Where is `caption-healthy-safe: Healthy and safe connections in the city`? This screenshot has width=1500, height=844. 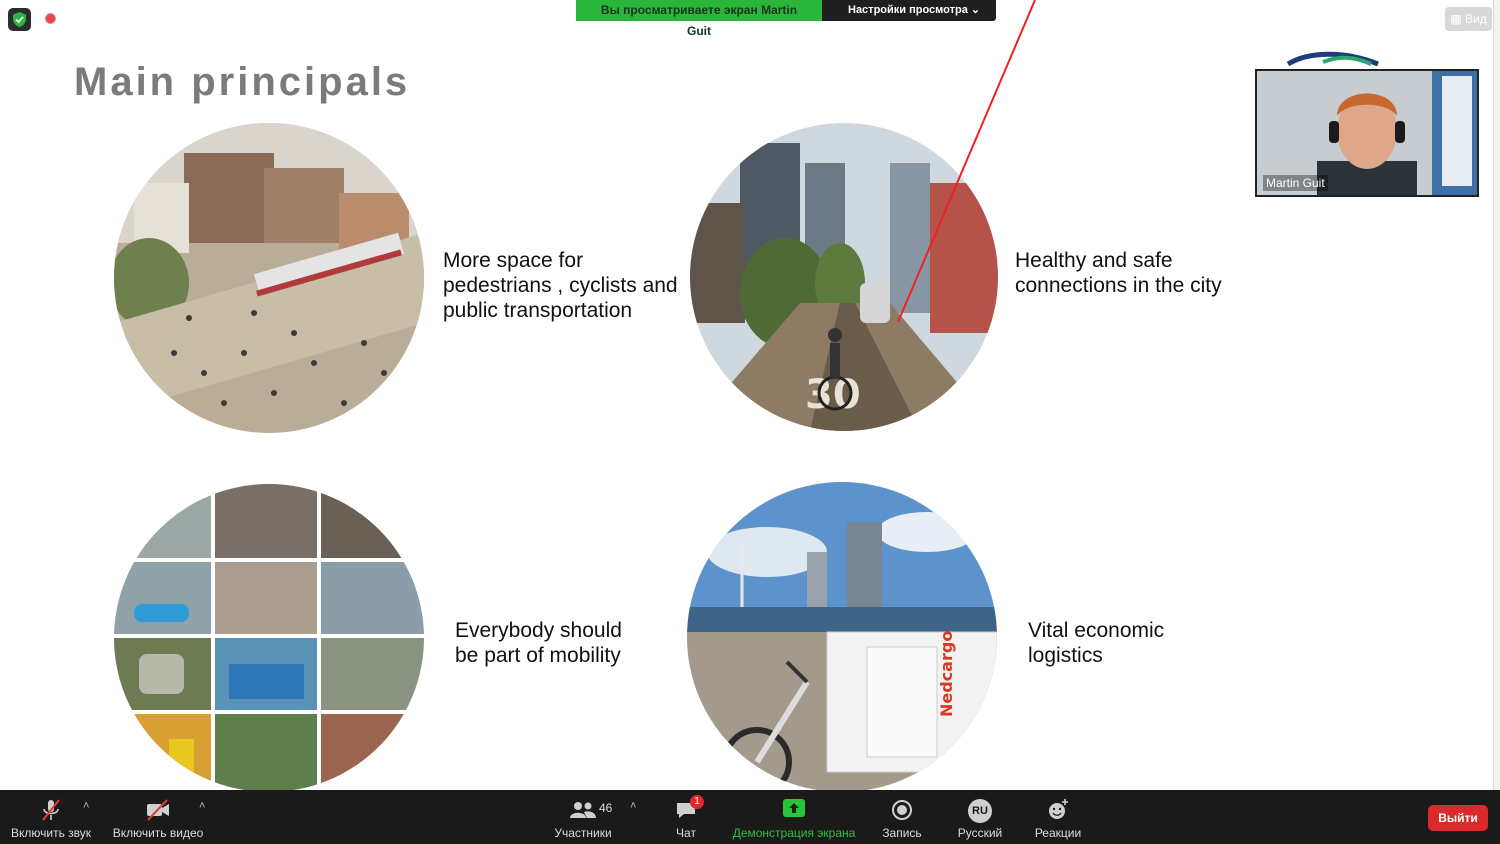 caption-healthy-safe: Healthy and safe connections in the city is located at coordinates (1118, 273).